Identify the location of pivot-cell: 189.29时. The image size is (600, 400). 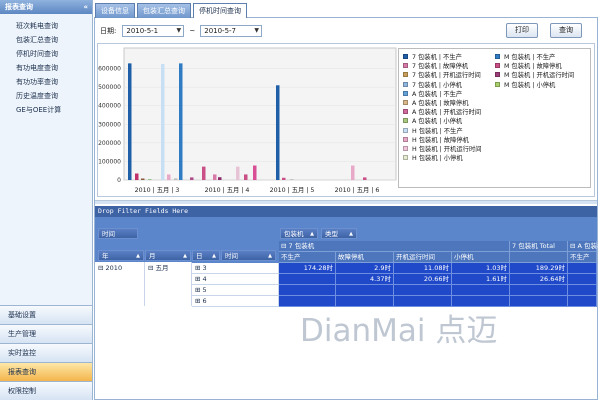
(539, 268).